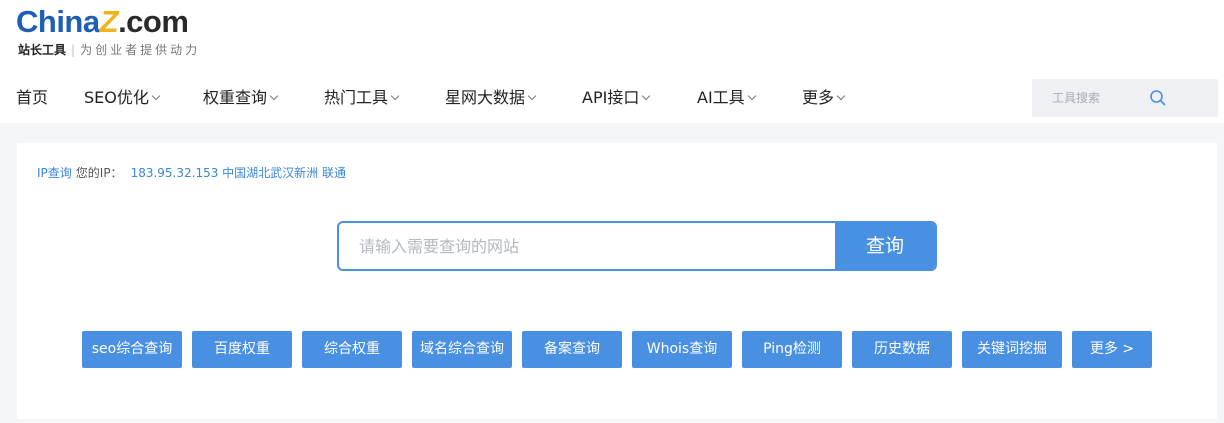  What do you see at coordinates (109, 21) in the screenshot?
I see `logo-z-mark: Z` at bounding box center [109, 21].